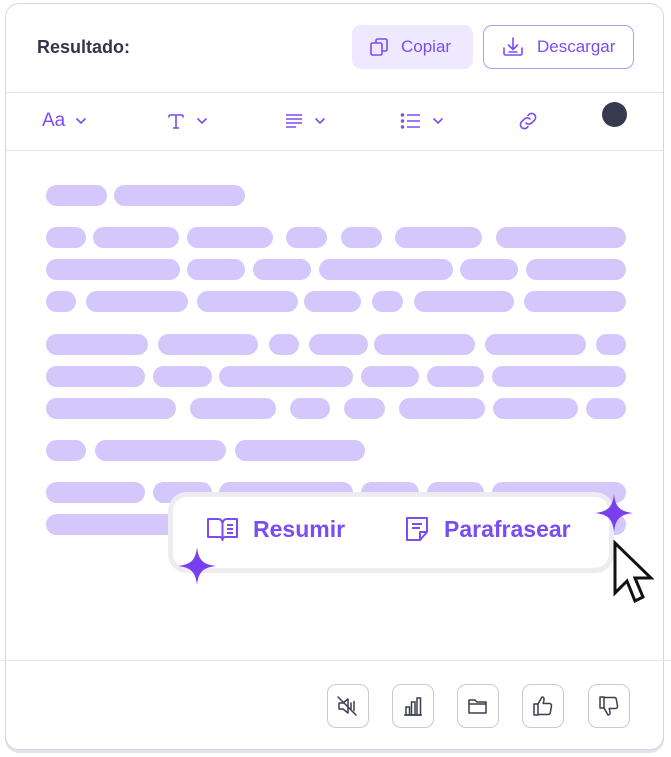 This screenshot has width=671, height=757. I want to click on thumbs-down-button, so click(609, 706).